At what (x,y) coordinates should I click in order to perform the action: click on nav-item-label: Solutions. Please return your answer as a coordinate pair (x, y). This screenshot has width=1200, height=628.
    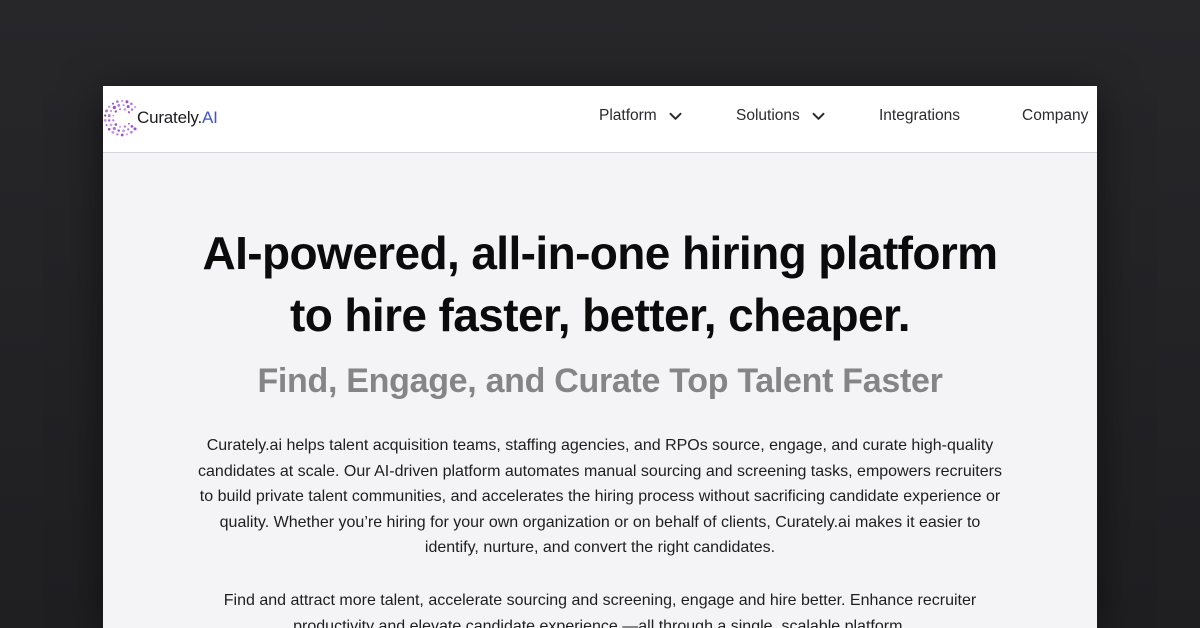
    Looking at the image, I should click on (768, 115).